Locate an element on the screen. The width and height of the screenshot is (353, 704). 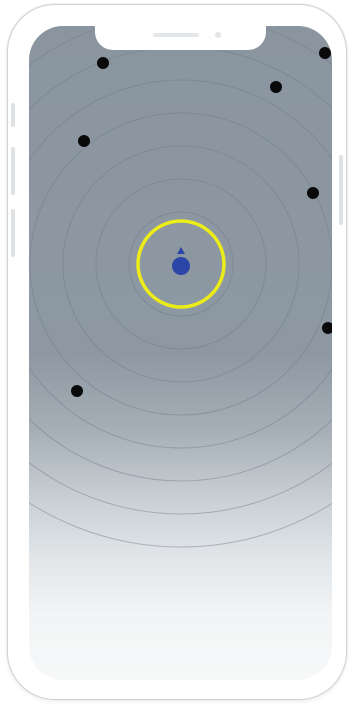
notch is located at coordinates (180, 38).